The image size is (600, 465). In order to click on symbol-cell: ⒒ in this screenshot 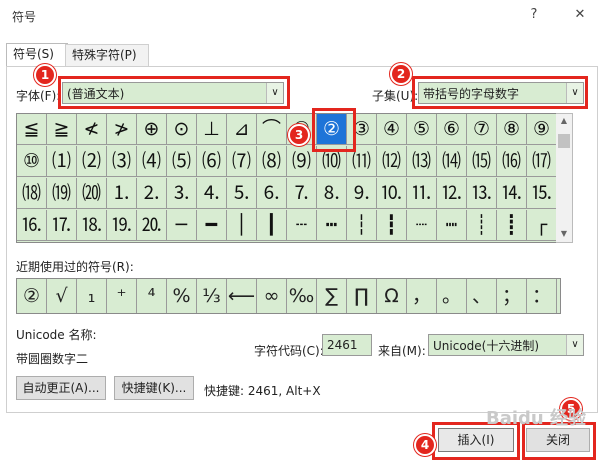, I will do `click(422, 193)`.